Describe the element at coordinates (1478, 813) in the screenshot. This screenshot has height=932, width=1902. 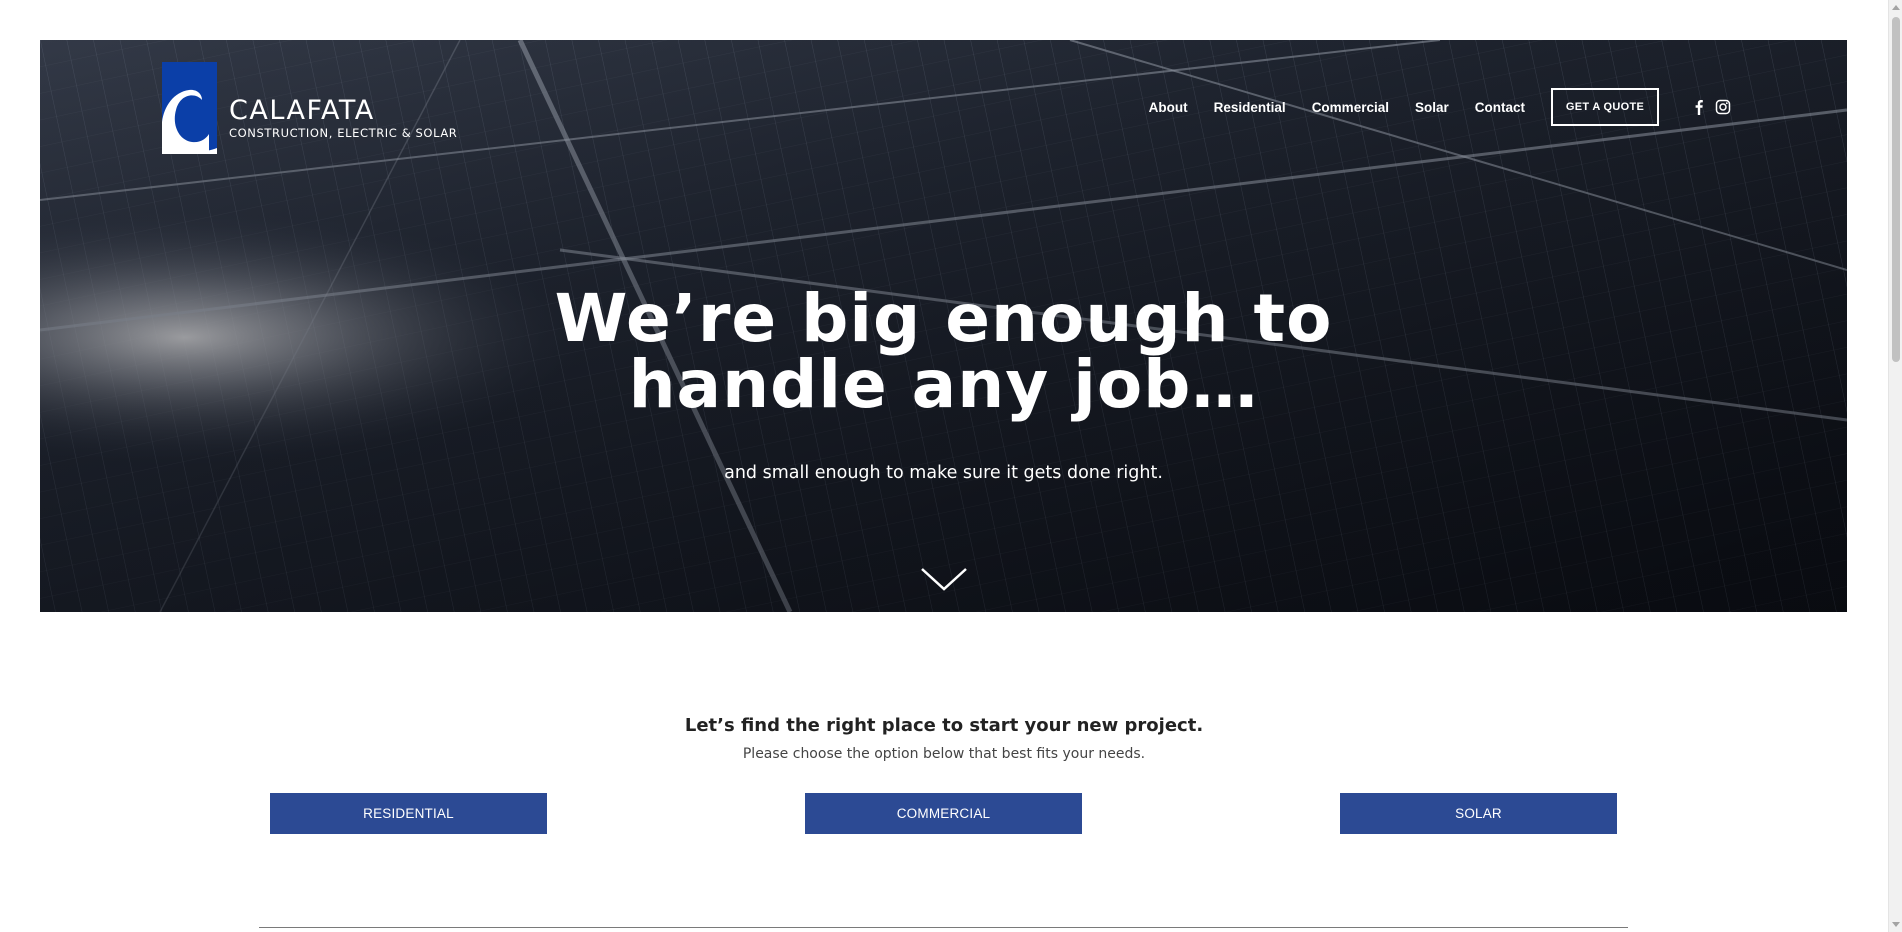
I see `solar-button: SOLAR` at that location.